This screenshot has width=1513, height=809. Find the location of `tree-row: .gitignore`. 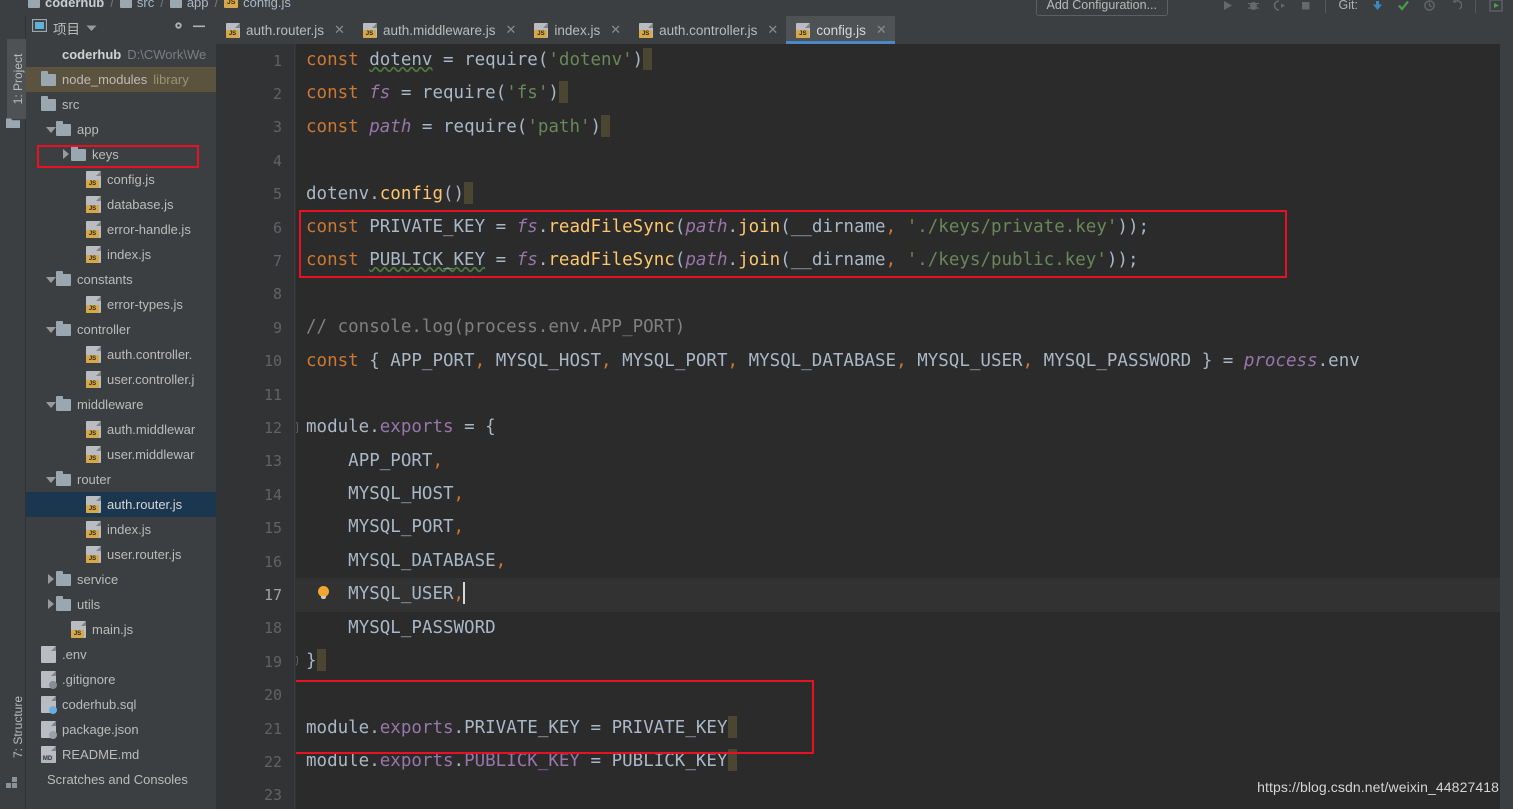

tree-row: .gitignore is located at coordinates (121, 679).